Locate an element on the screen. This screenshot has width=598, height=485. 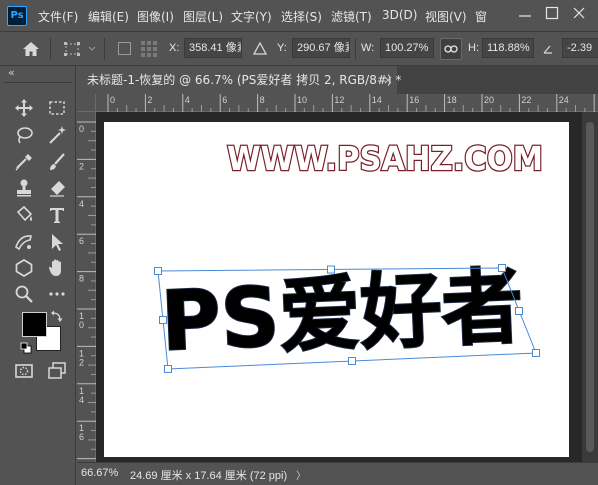
menu-filter: 滤镜(T) is located at coordinates (351, 16).